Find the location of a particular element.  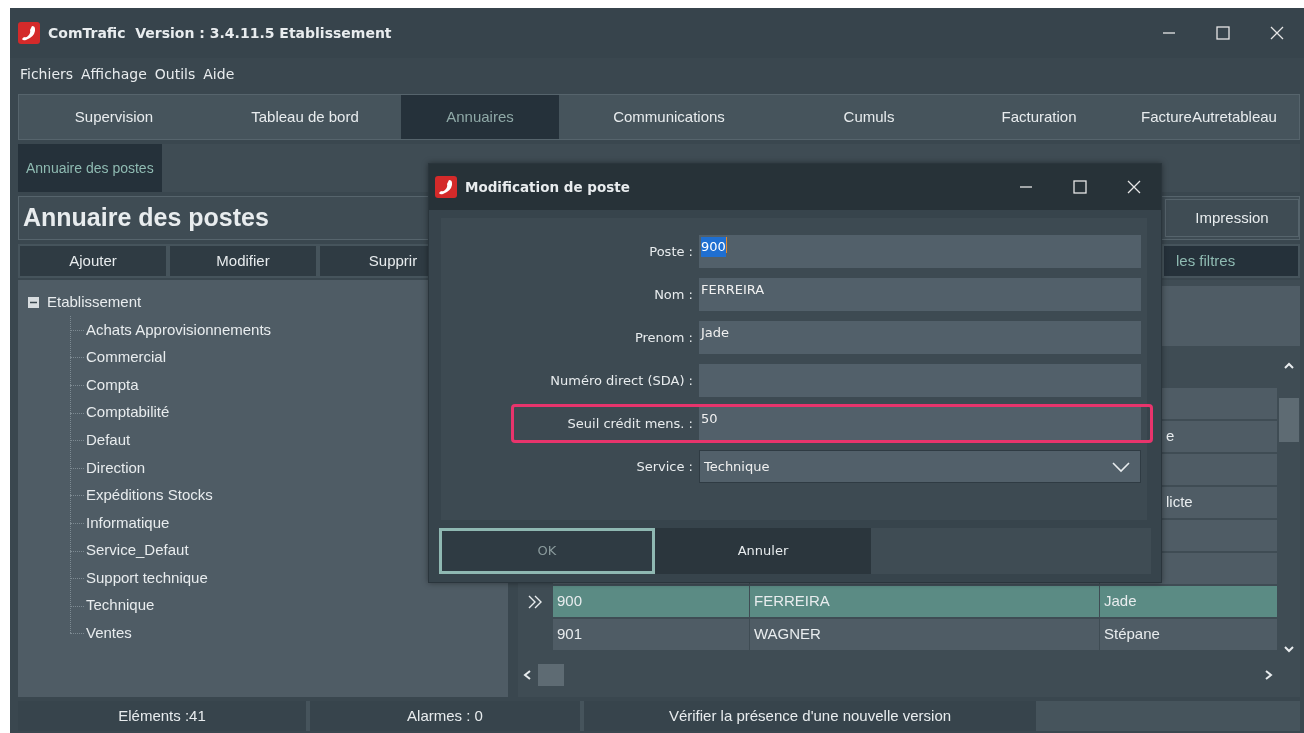

tree-item: Expéditions Stocks is located at coordinates (149, 495).